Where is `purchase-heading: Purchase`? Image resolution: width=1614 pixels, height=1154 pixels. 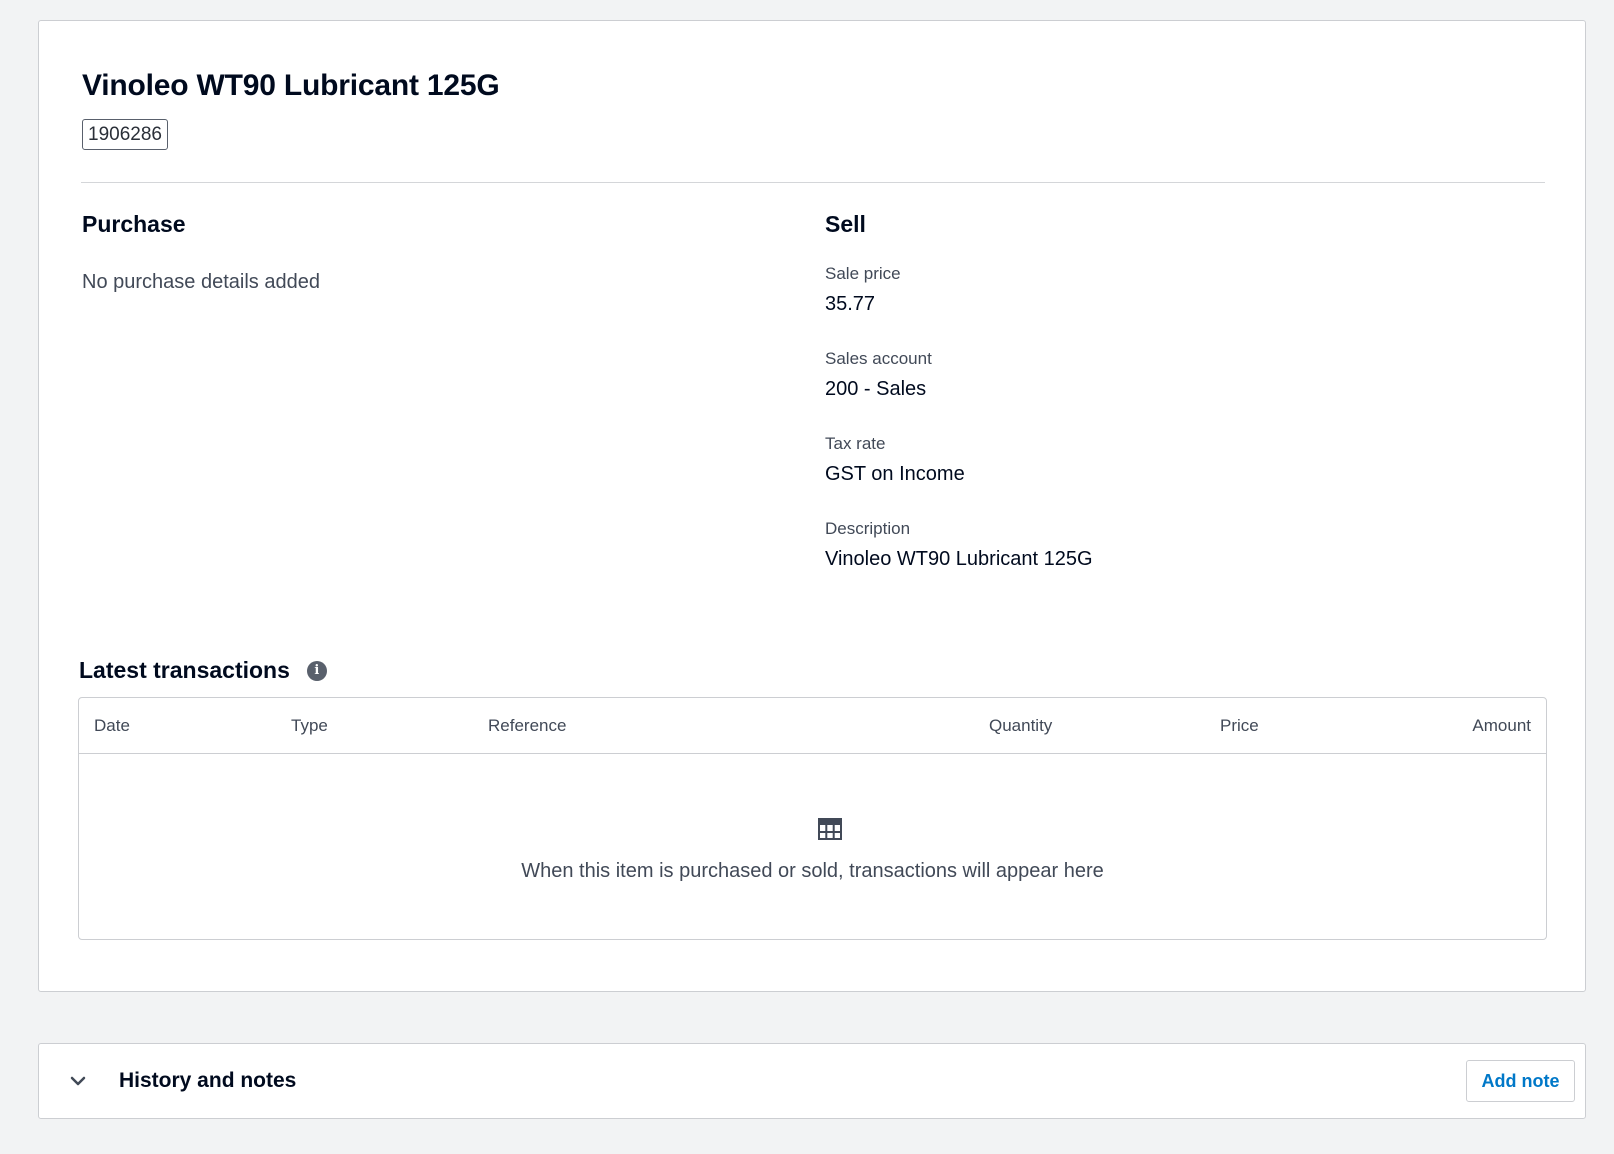
purchase-heading: Purchase is located at coordinates (134, 224).